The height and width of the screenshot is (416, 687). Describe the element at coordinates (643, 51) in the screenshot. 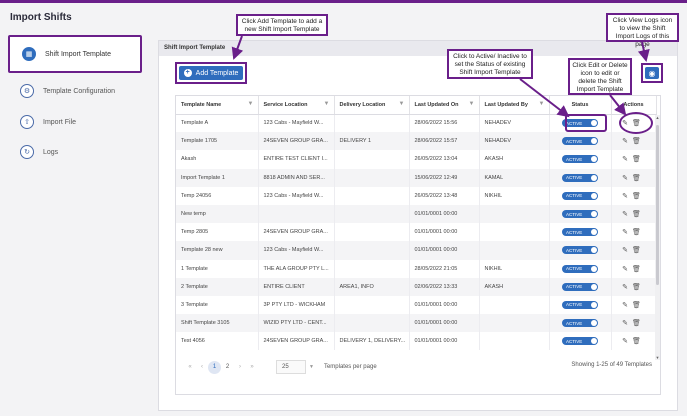

I see `arrow-logs` at that location.